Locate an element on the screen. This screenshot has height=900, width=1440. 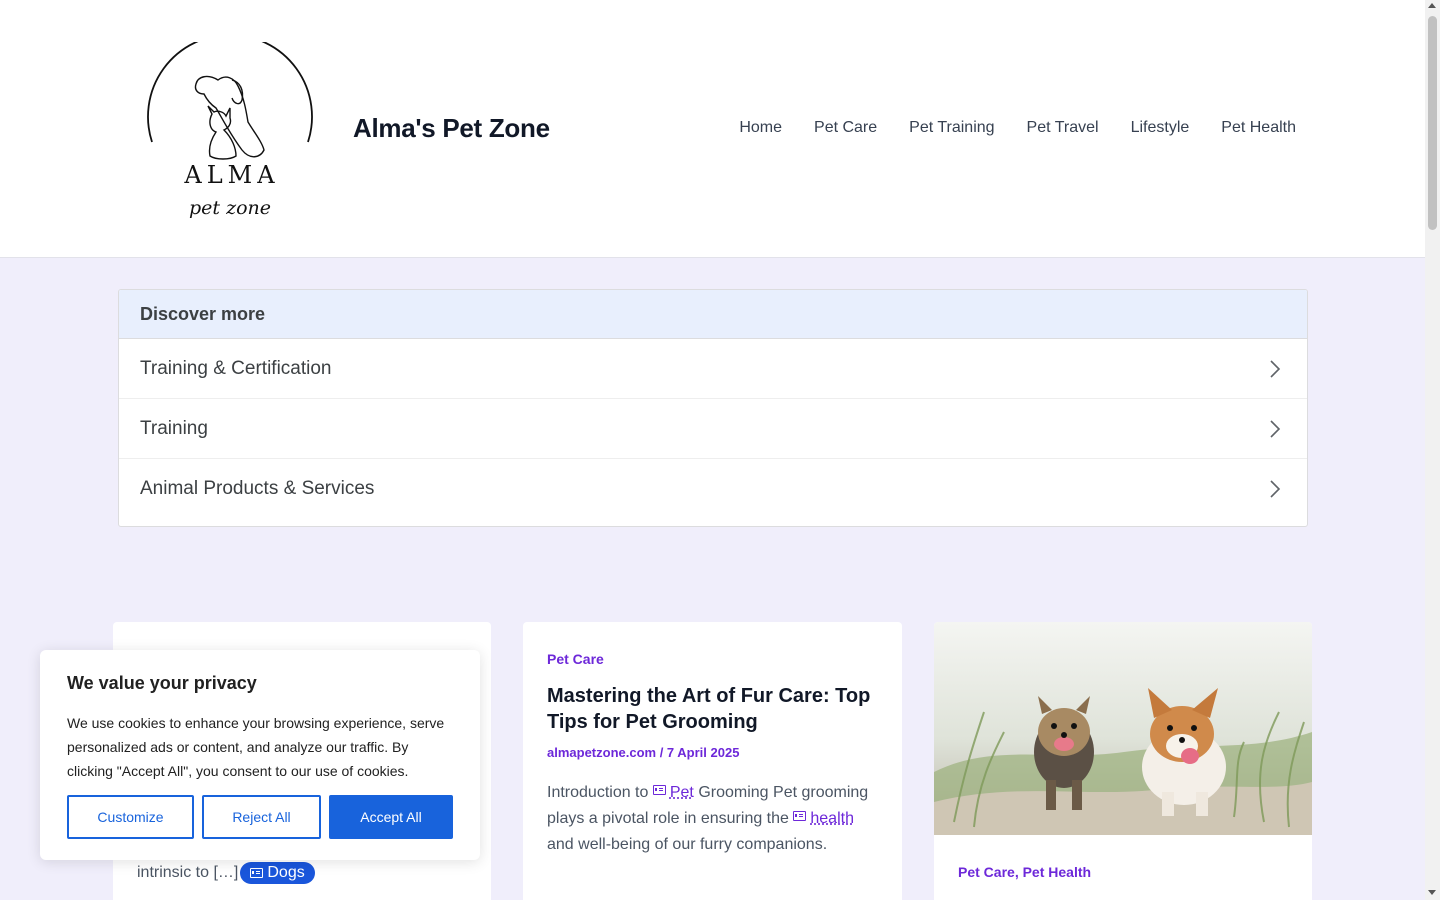
nav-home: Home is located at coordinates (760, 128).